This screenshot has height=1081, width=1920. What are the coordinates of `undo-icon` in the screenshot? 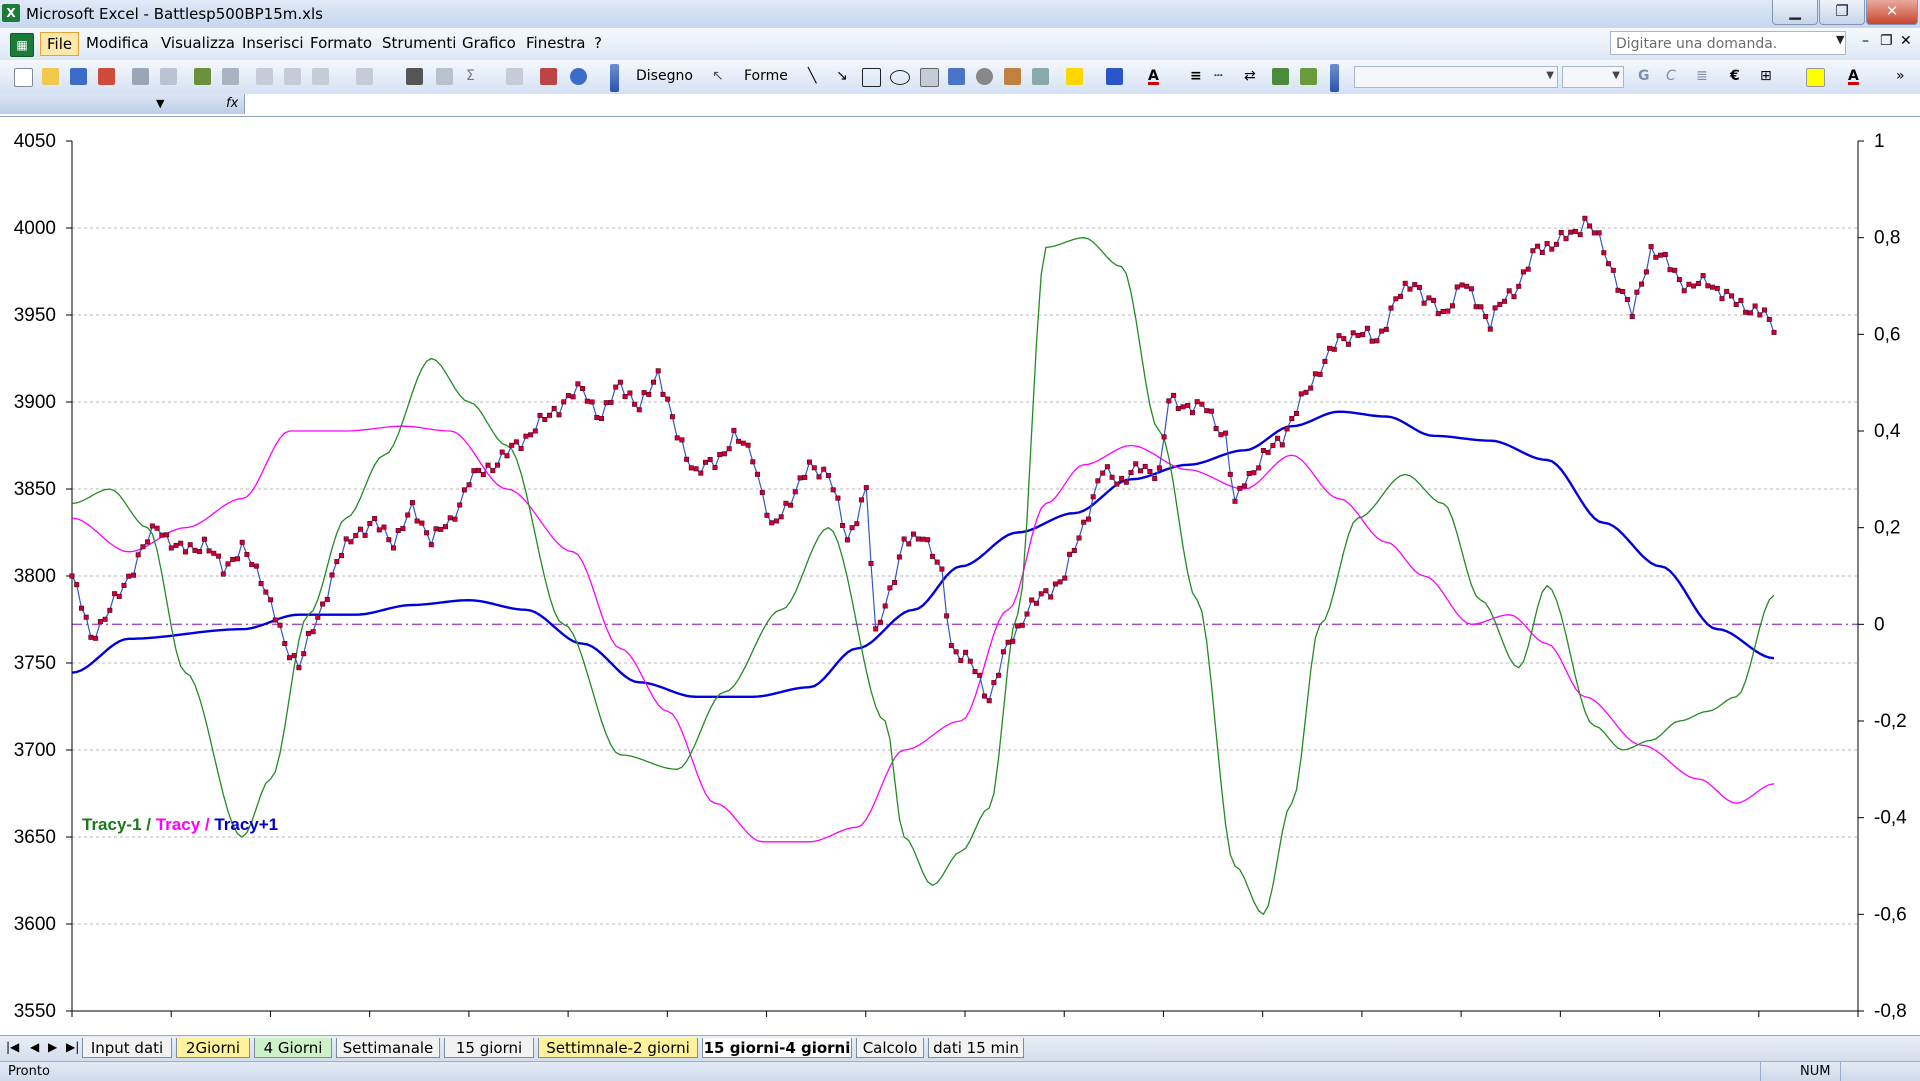 It's located at (364, 76).